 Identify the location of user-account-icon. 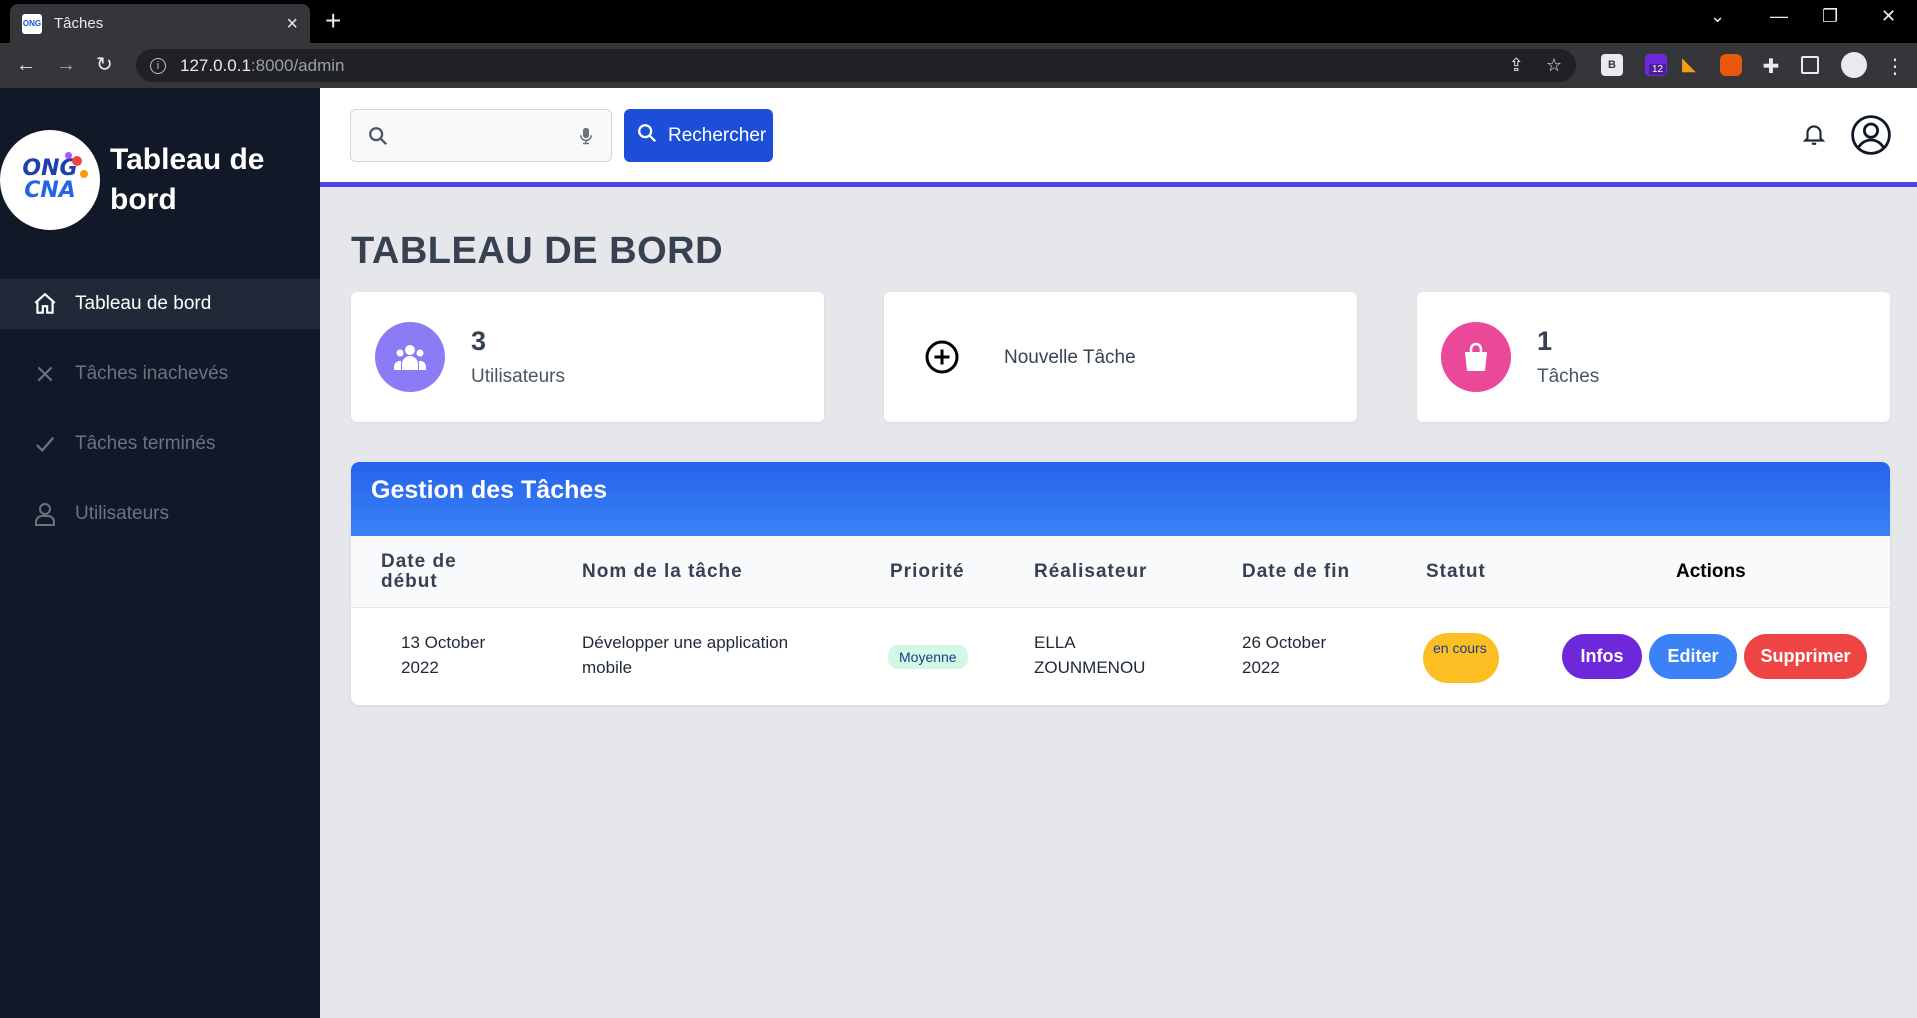
(1871, 137).